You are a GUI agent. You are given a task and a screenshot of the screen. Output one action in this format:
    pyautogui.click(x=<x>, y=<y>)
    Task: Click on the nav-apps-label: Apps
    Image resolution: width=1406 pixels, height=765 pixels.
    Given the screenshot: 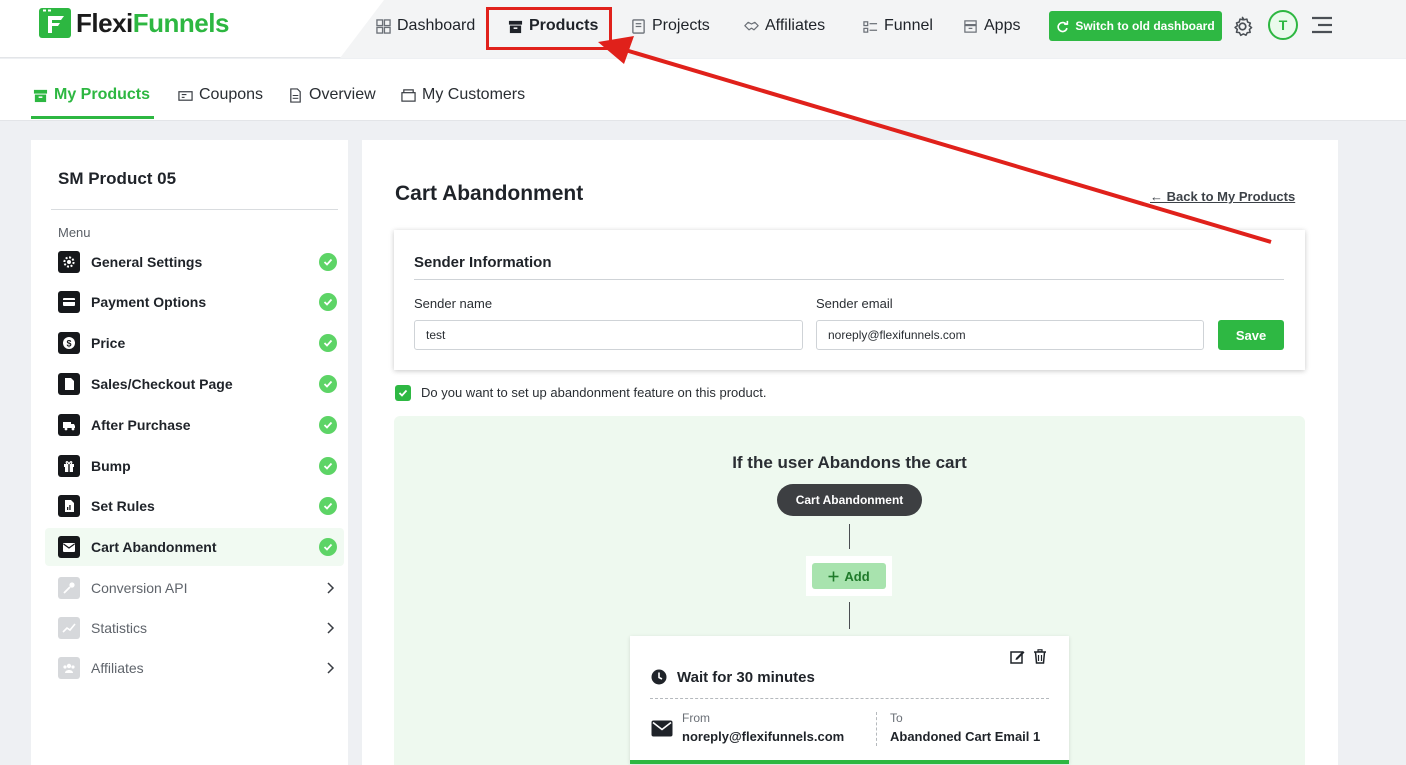 What is the action you would take?
    pyautogui.click(x=1002, y=25)
    